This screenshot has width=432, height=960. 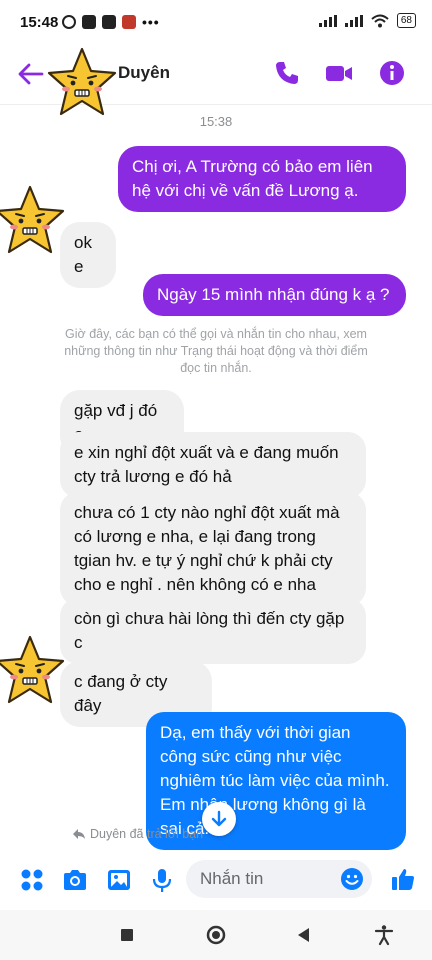 I want to click on like-thumbs-up-icon, so click(x=403, y=879).